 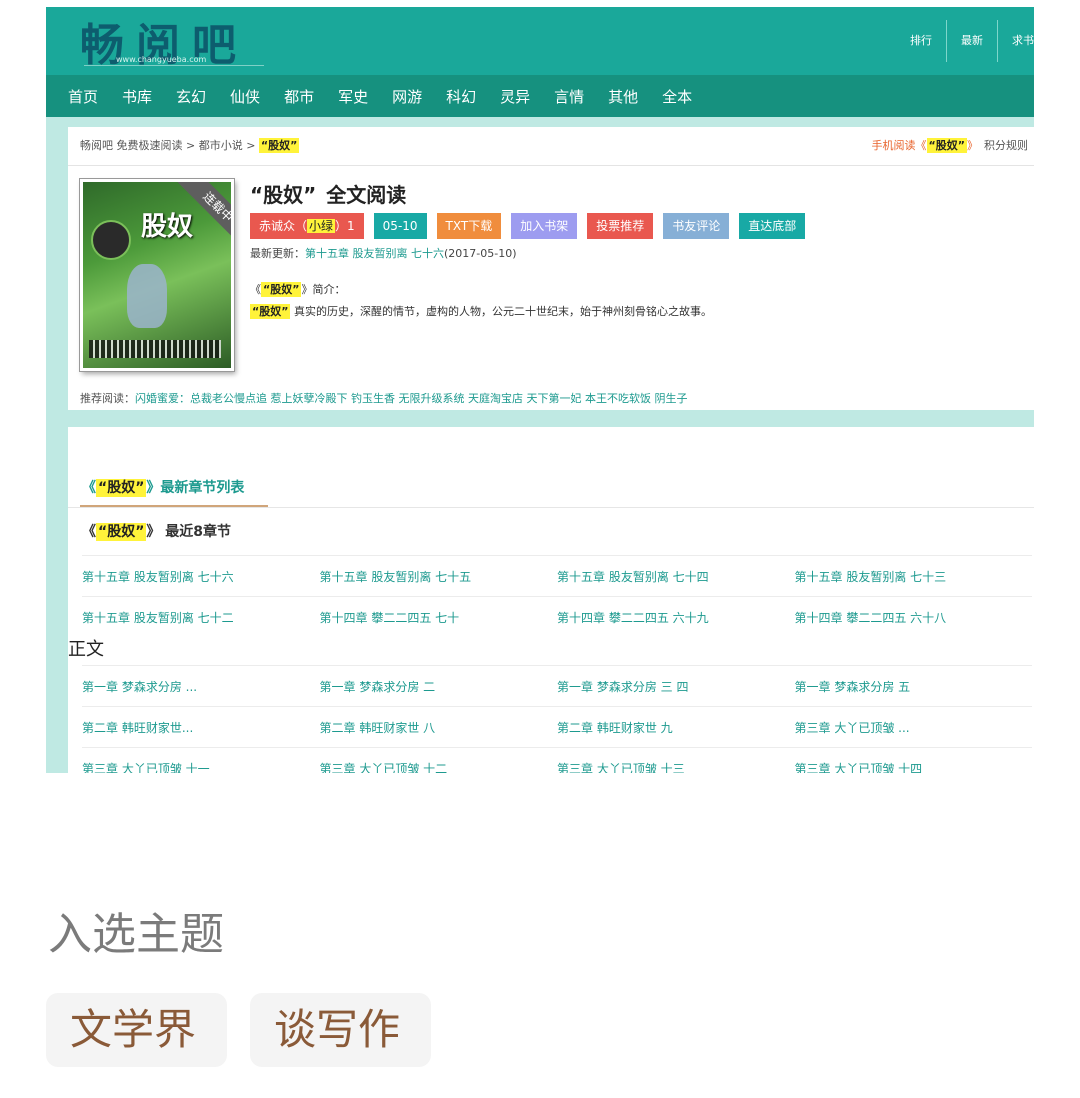 What do you see at coordinates (283, 195) in the screenshot?
I see `book-title-name: “股奴”` at bounding box center [283, 195].